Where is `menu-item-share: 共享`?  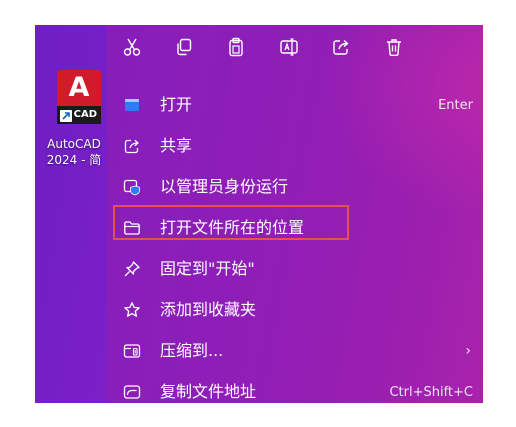
menu-item-share: 共享 is located at coordinates (295, 146).